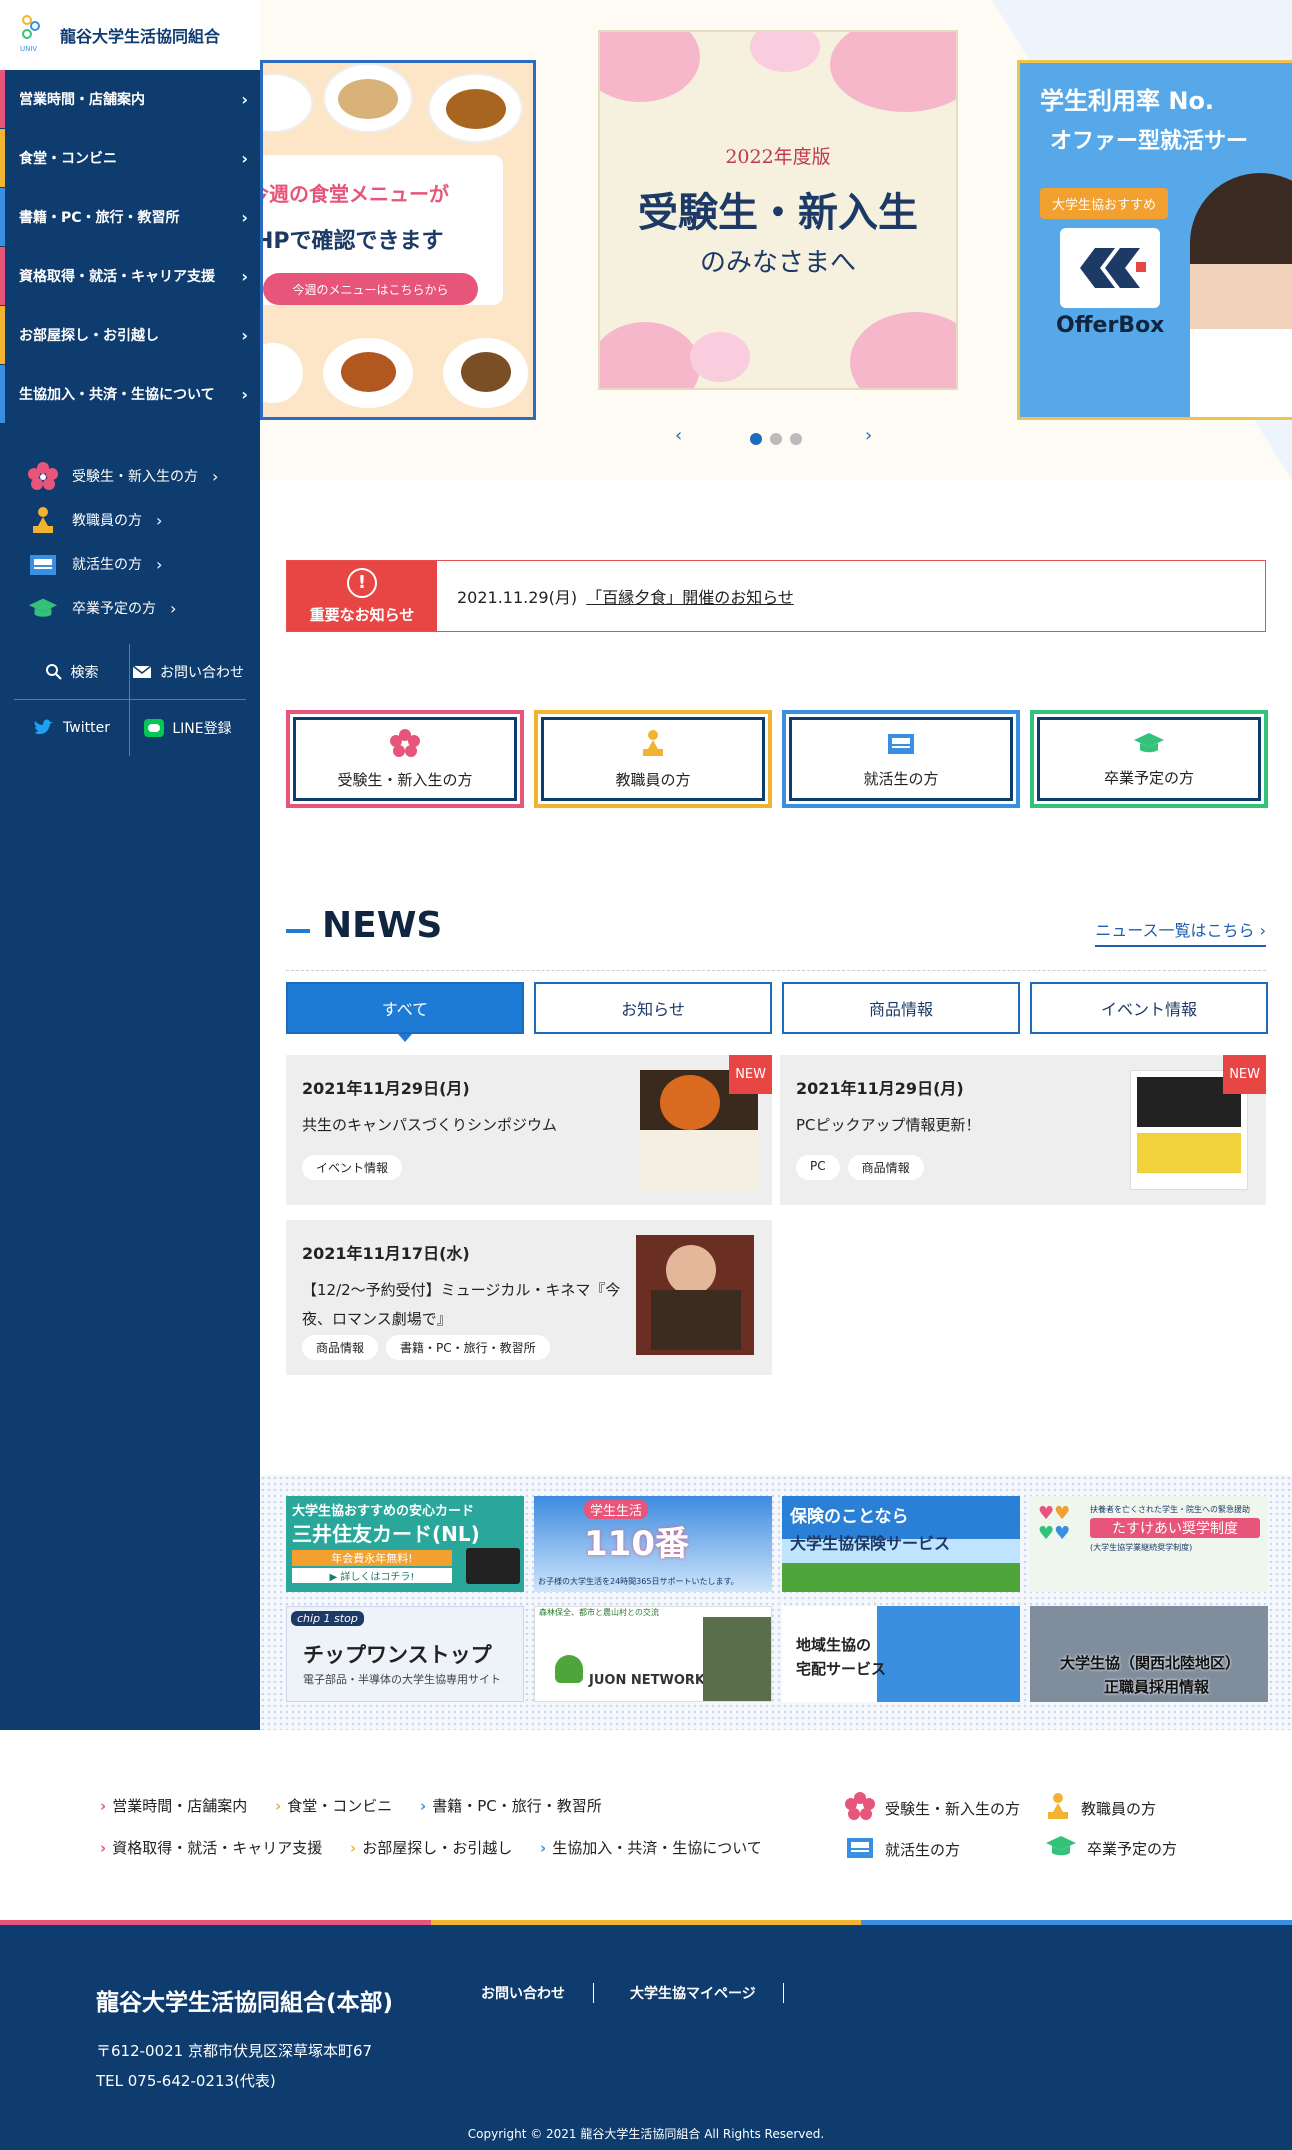 The width and height of the screenshot is (1292, 2150). I want to click on news-tab: イベント情報, so click(1149, 1008).